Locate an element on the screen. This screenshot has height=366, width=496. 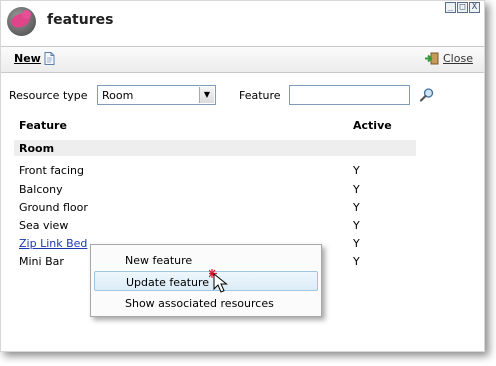
feature-search-input is located at coordinates (349, 95).